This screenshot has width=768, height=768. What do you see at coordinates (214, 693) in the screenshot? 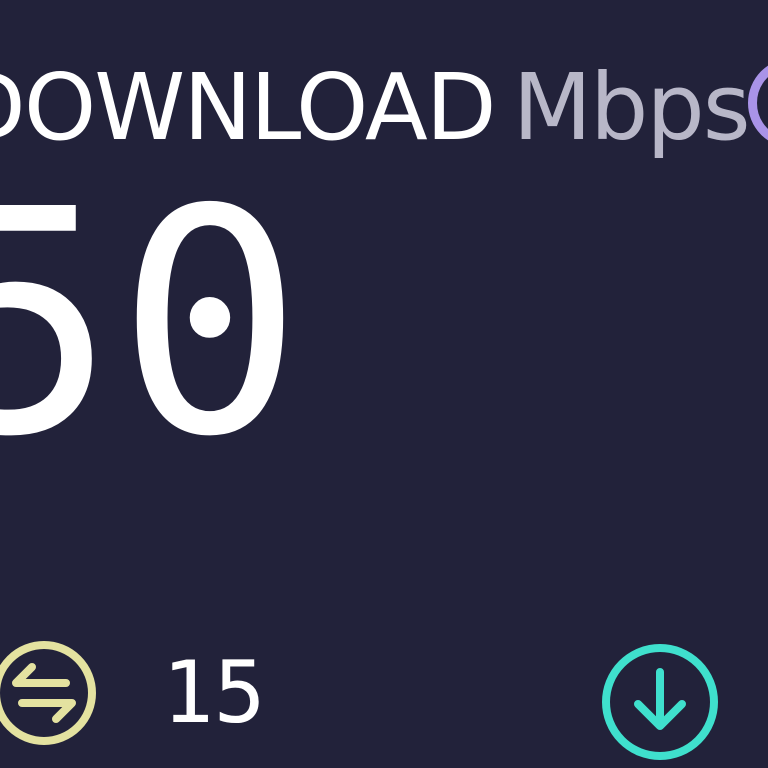
I see `ping-value: 15` at bounding box center [214, 693].